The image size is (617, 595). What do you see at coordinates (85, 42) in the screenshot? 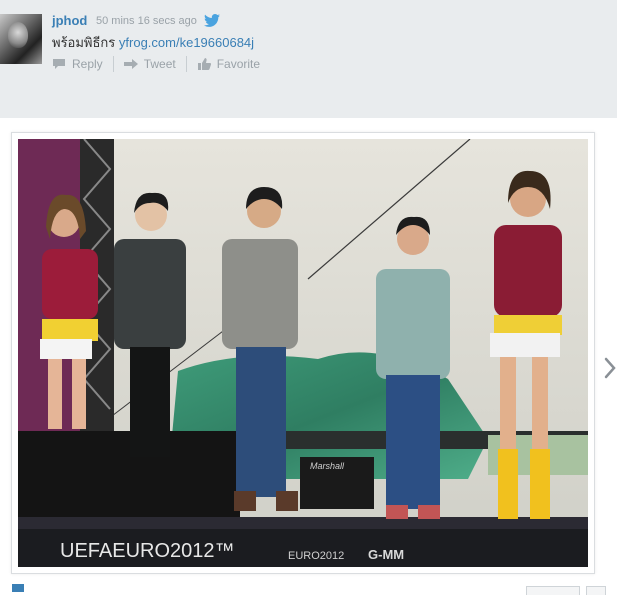
I see `tweet-text-prefix: พร้อมพิธีกร` at bounding box center [85, 42].